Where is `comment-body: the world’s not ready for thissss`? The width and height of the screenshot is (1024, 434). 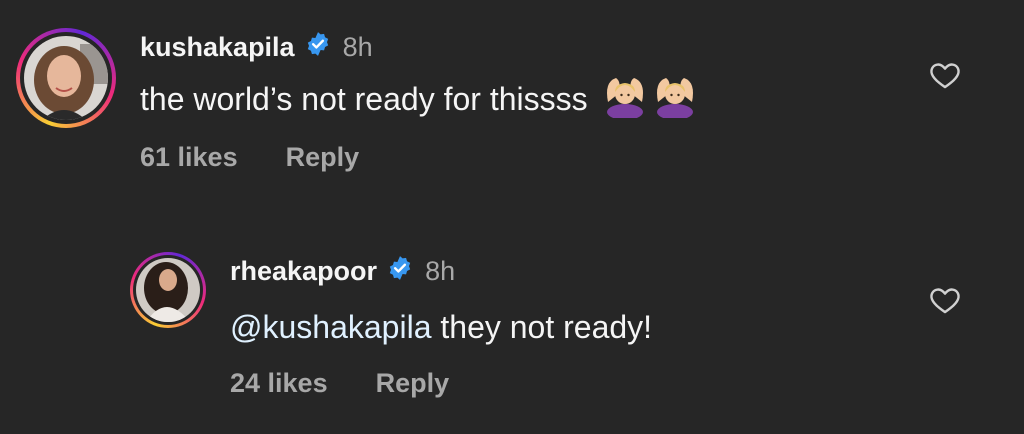
comment-body: the world’s not ready for thissss is located at coordinates (364, 98).